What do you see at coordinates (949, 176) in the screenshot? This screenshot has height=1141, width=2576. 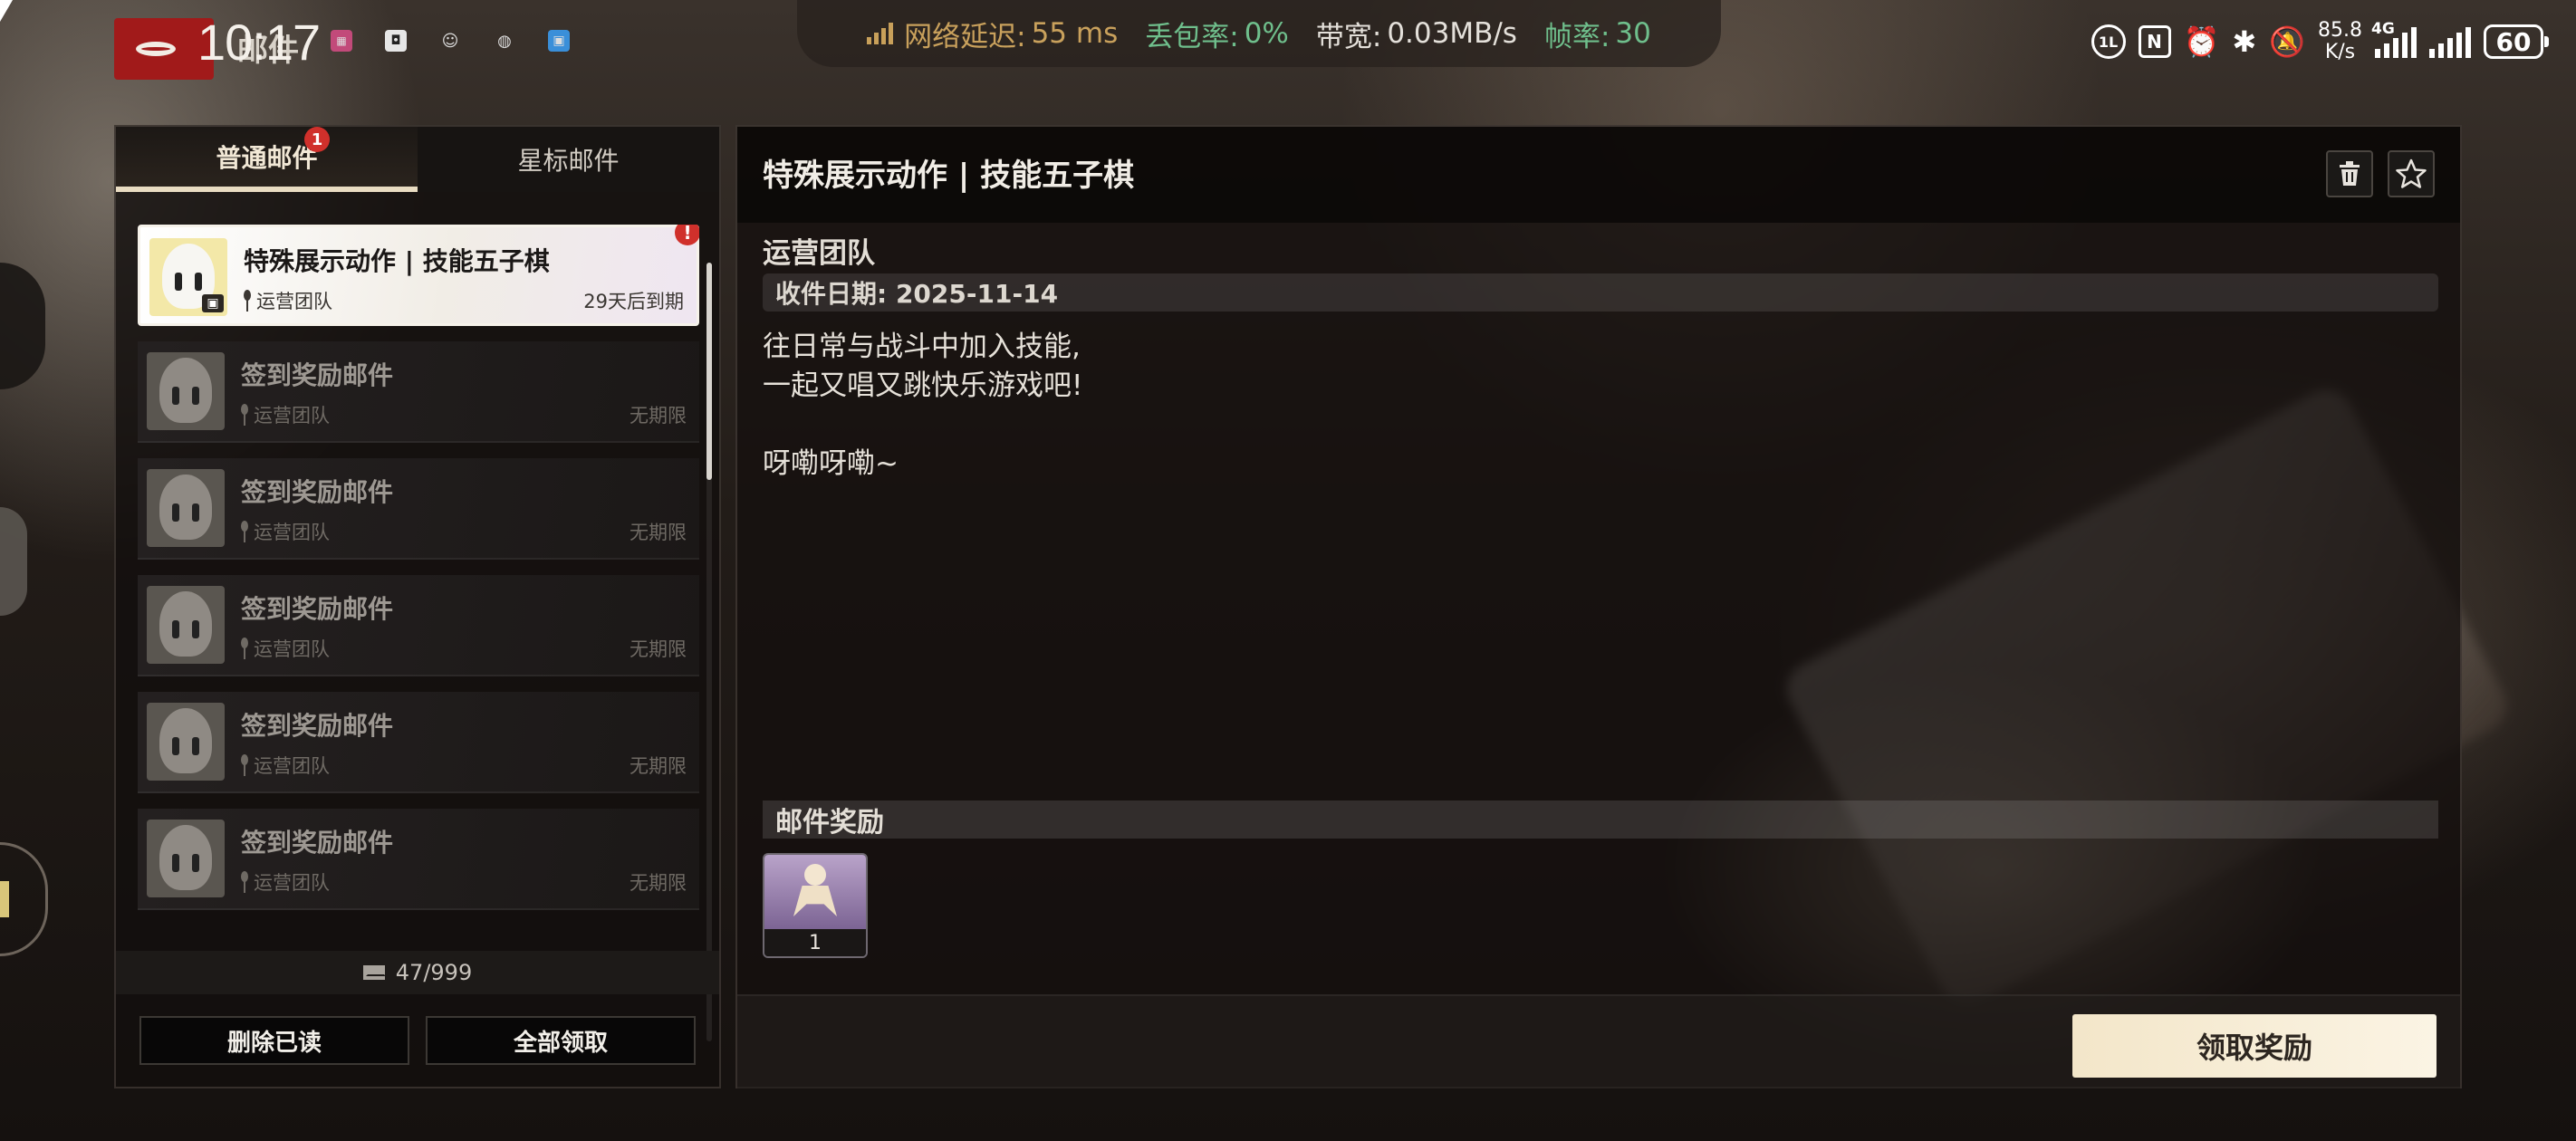 I see `detail-title: 特殊展示动作 | 技能五子棋` at bounding box center [949, 176].